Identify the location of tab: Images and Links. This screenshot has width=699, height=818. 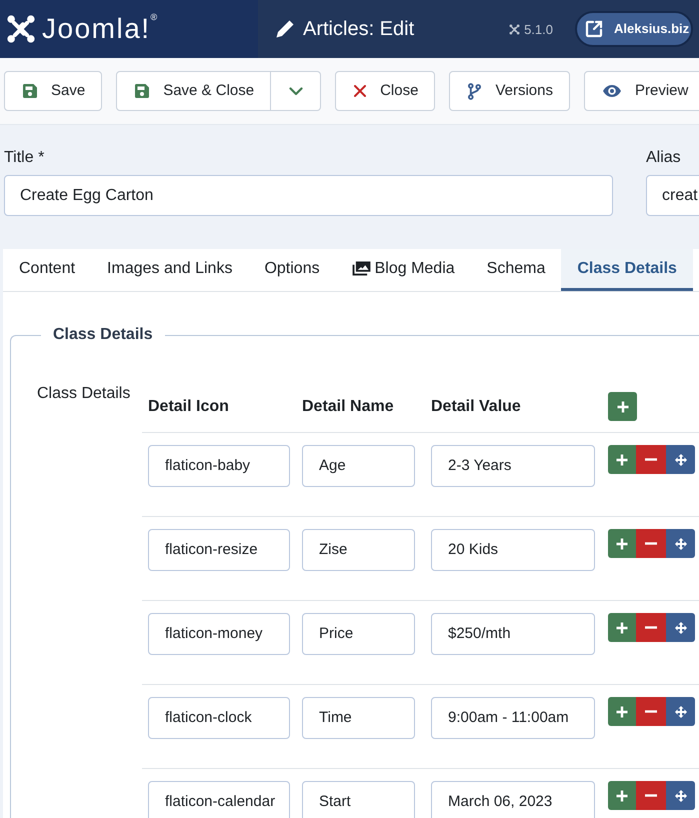
(169, 270).